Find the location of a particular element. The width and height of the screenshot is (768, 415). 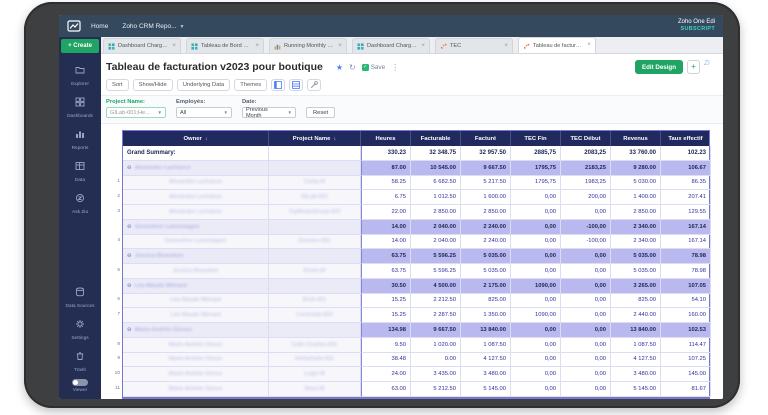

sidebar-item-label: Ask Zia is located at coordinates (80, 212).